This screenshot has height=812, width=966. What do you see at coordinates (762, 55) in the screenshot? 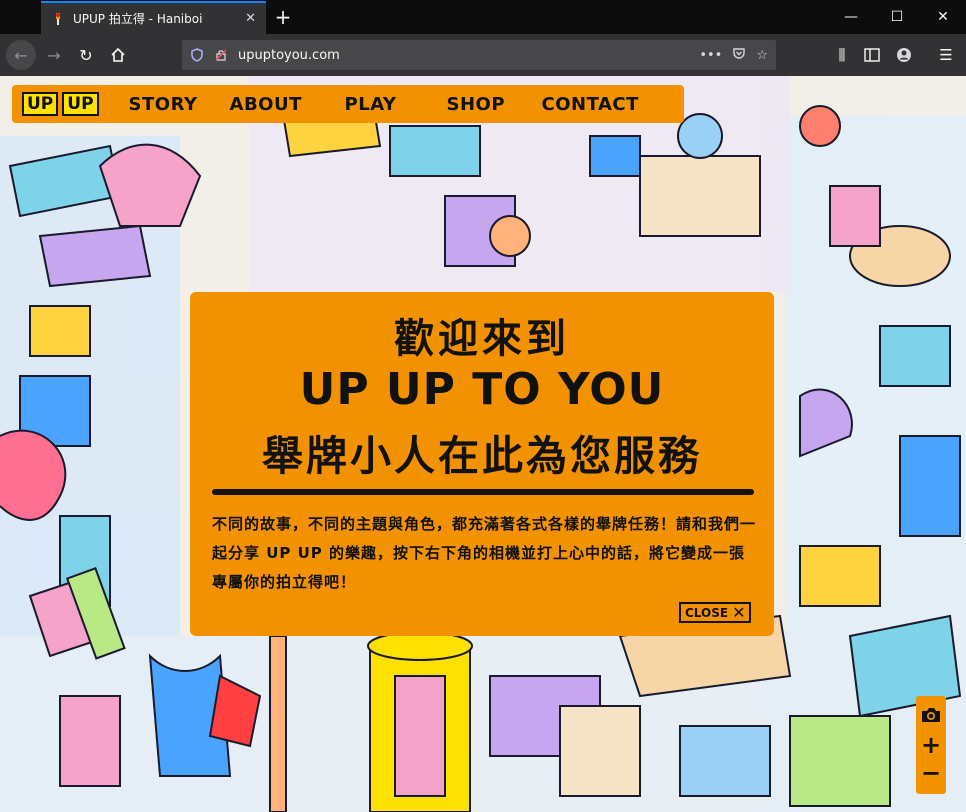
I see `bookmark-star-icon: ☆` at bounding box center [762, 55].